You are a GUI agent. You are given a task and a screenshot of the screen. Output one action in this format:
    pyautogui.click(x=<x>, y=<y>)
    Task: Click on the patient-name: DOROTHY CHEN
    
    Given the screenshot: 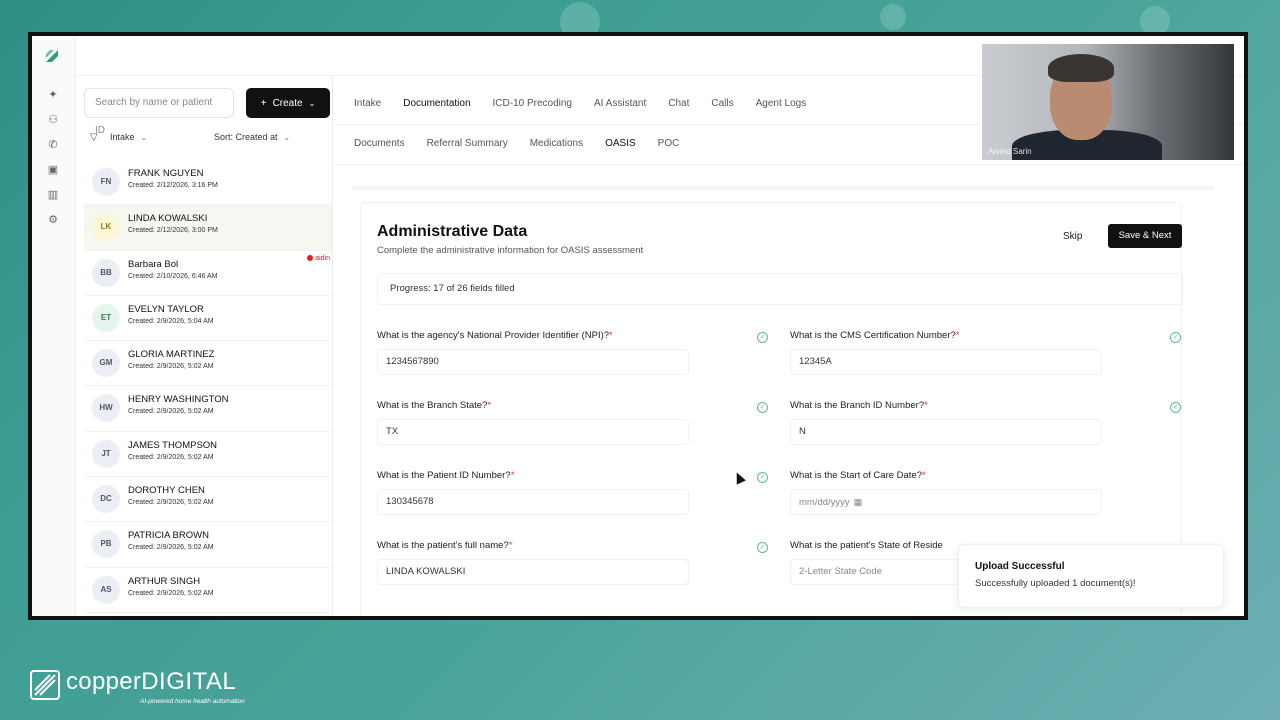 What is the action you would take?
    pyautogui.click(x=166, y=491)
    